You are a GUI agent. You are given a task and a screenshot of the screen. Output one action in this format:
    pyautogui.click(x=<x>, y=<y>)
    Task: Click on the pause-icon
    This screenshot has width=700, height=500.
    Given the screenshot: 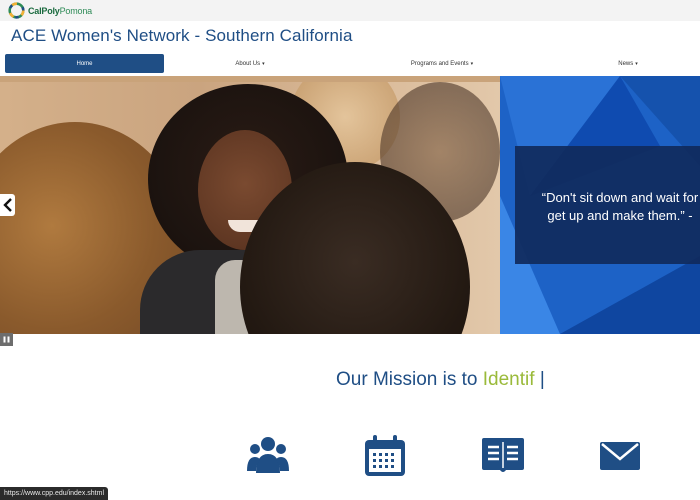 What is the action you would take?
    pyautogui.click(x=6, y=339)
    